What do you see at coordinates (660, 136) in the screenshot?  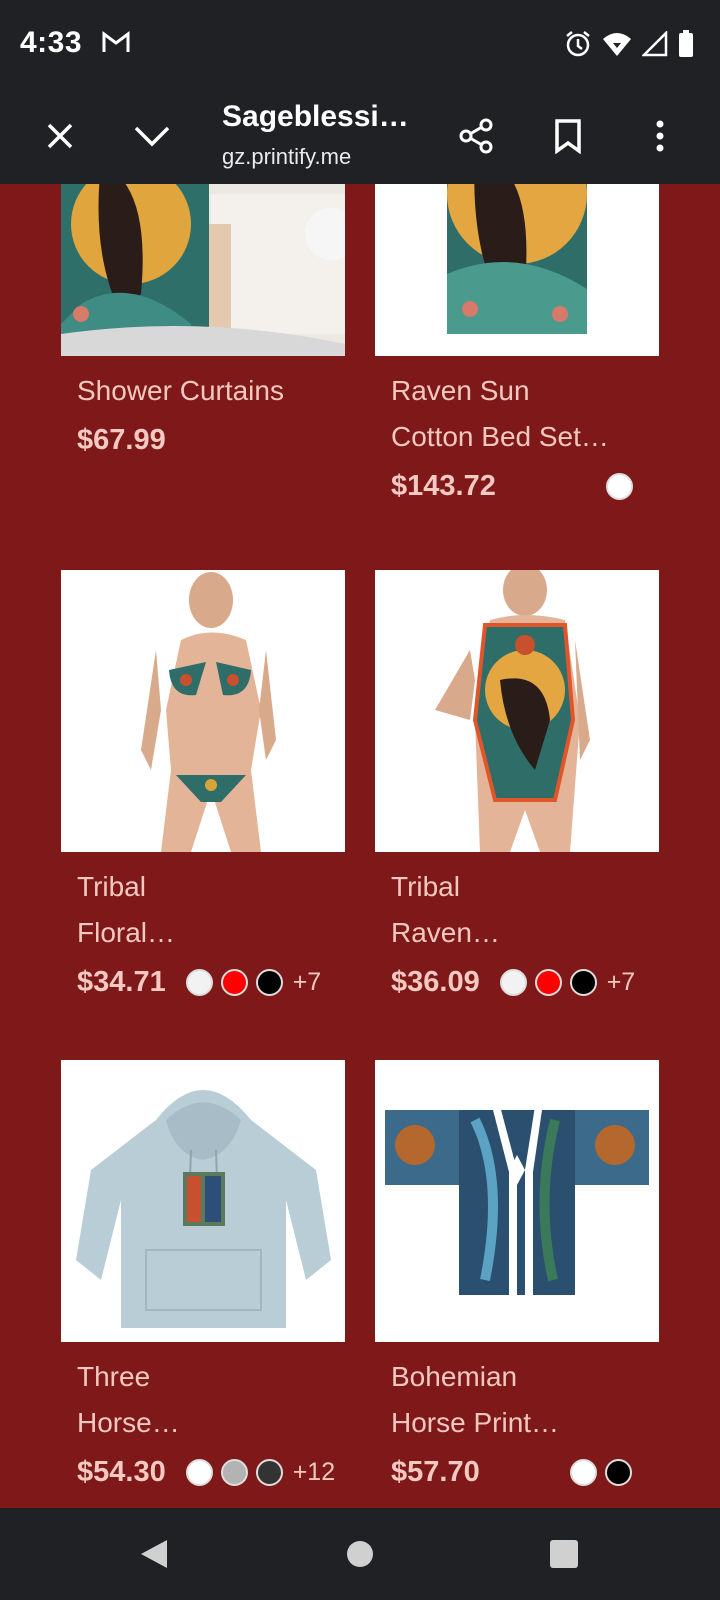 I see `more-options-icon` at bounding box center [660, 136].